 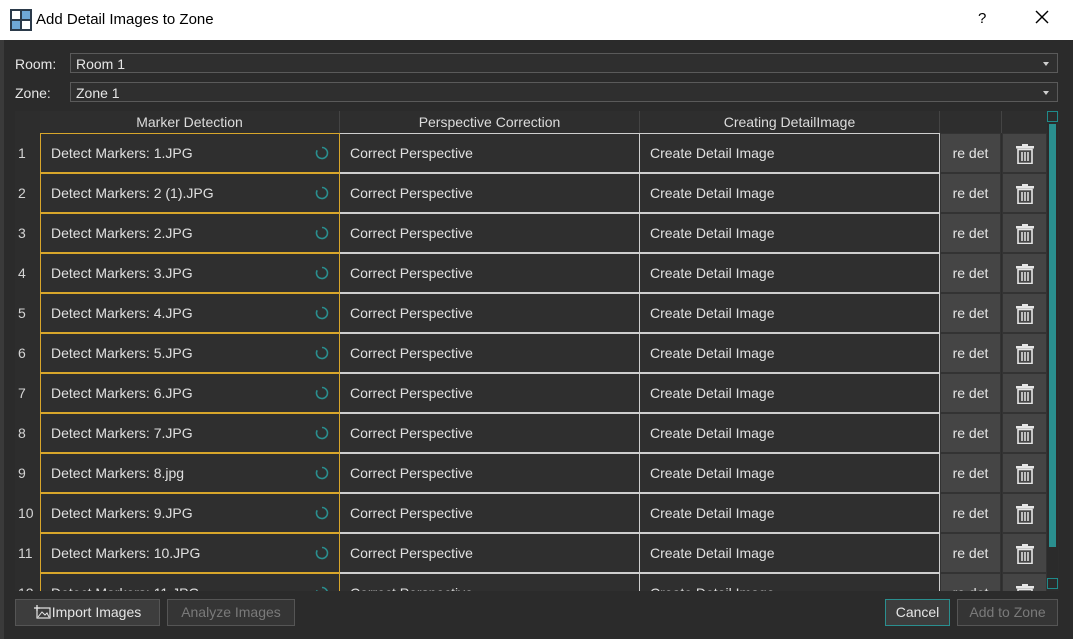 What do you see at coordinates (190, 353) in the screenshot?
I see `marker-detection-cell: Detect Markers: 5.JPG` at bounding box center [190, 353].